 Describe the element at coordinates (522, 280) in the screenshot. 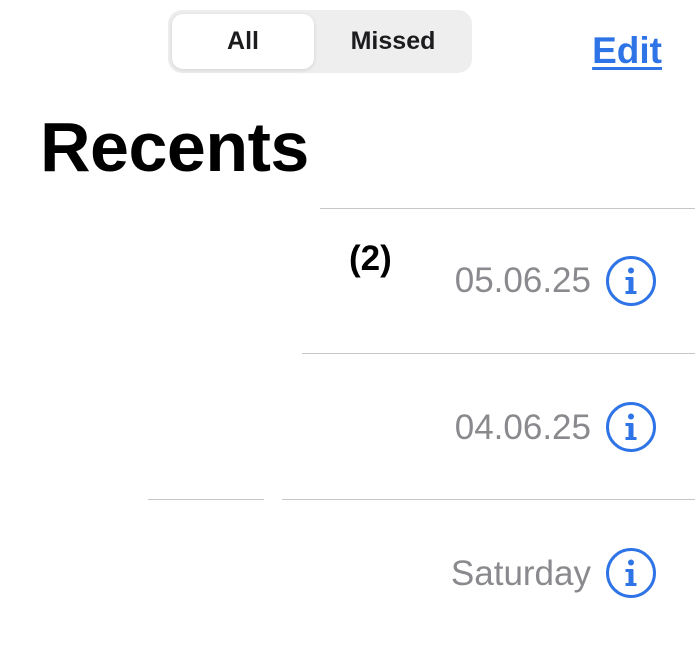

I see `call-date: 05.06.25` at that location.